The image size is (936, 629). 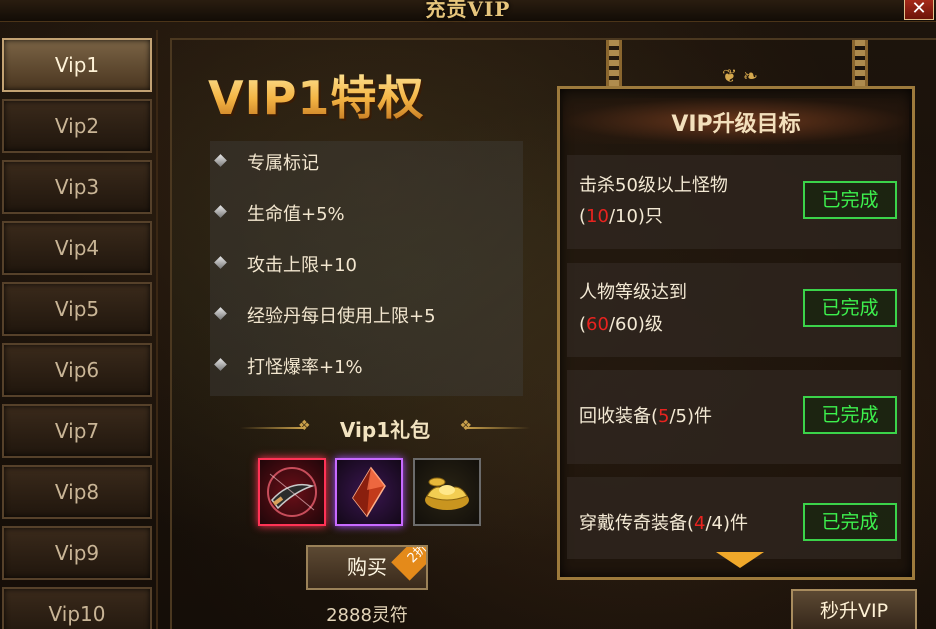 I want to click on privilege-item: 专属标记, so click(x=366, y=160).